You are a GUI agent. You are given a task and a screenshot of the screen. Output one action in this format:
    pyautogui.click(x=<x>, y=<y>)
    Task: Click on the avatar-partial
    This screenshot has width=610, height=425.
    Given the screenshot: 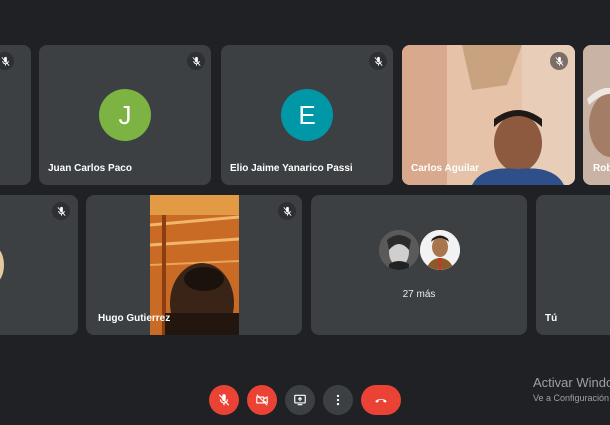 What is the action you would take?
    pyautogui.click(x=2, y=265)
    